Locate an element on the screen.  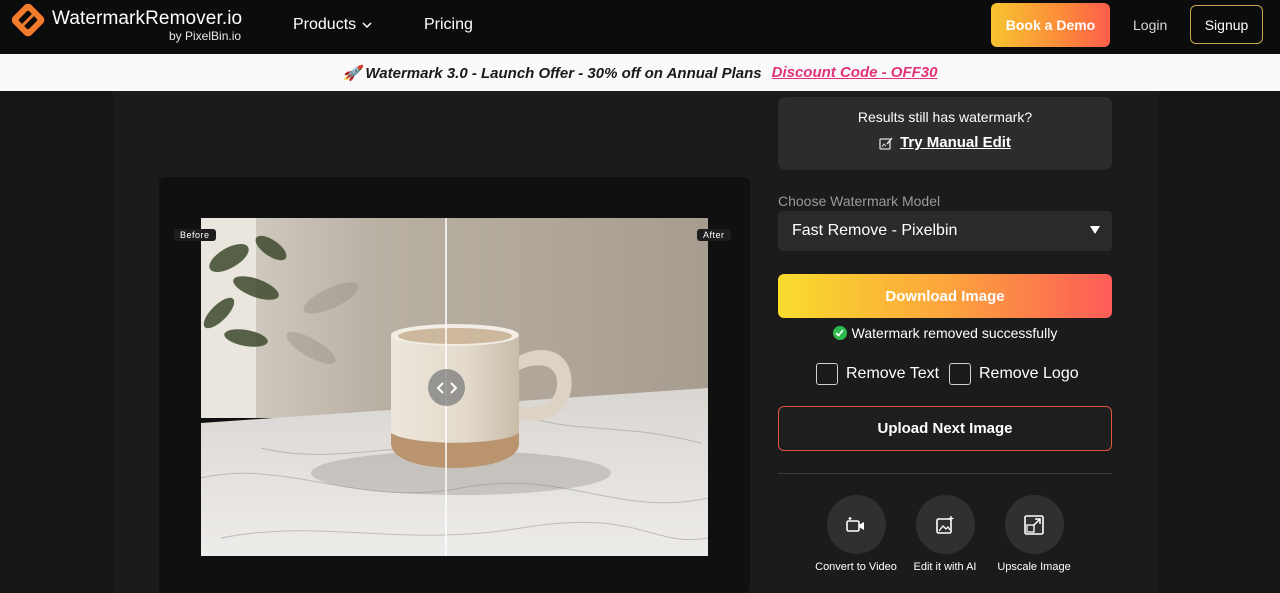
brand-name: WatermarkRemover.io is located at coordinates (147, 18).